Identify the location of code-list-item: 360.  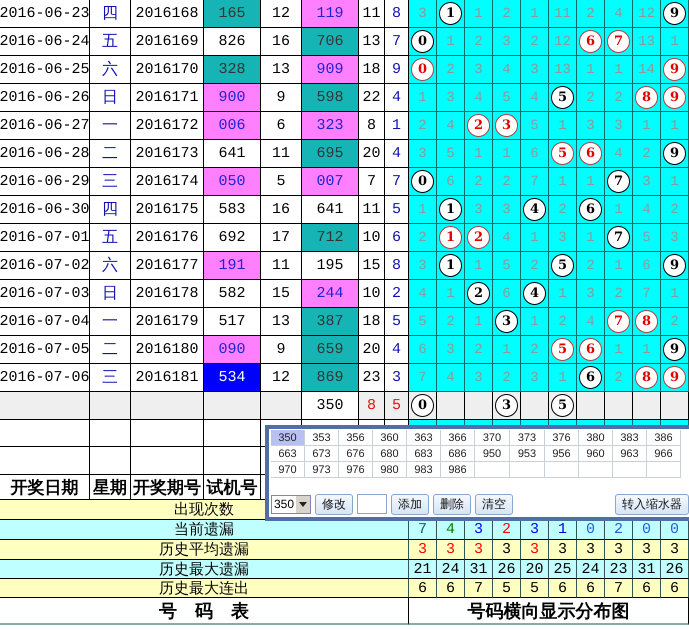
(390, 438).